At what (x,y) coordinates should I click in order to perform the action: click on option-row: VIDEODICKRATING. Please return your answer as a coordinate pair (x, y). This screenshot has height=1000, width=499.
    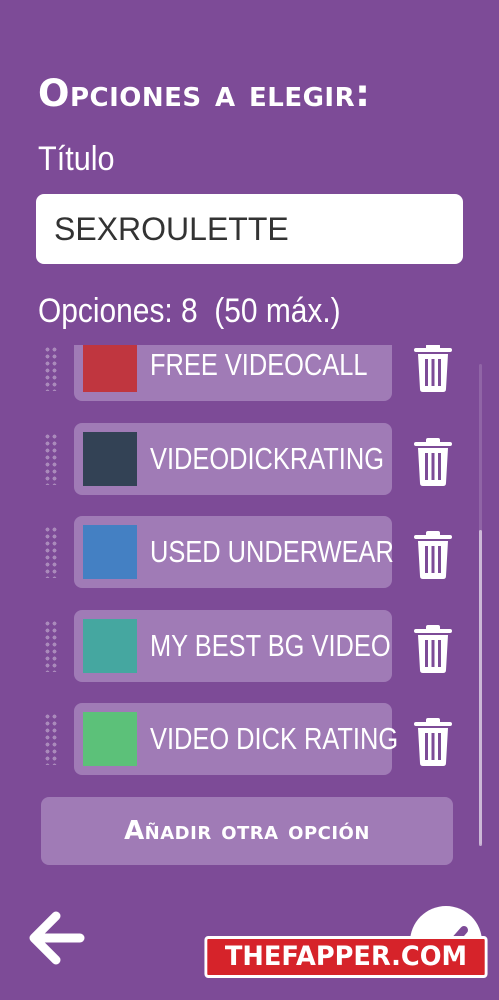
    Looking at the image, I should click on (249, 459).